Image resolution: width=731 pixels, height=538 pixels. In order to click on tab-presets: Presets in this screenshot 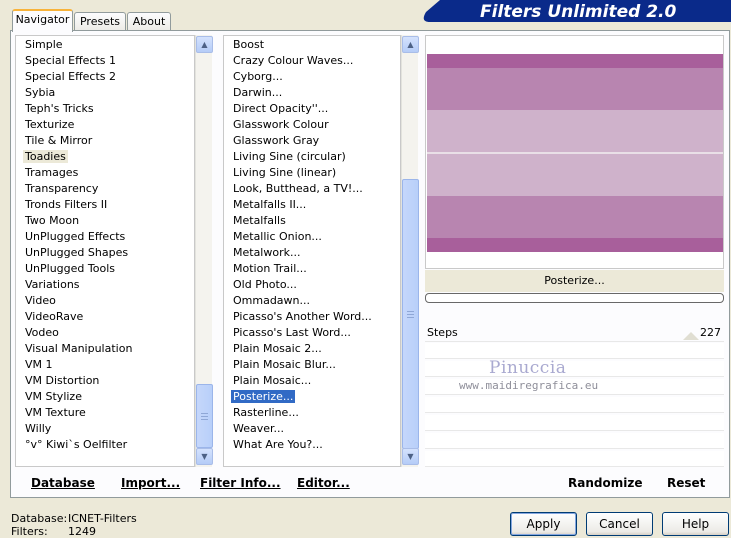, I will do `click(100, 21)`.